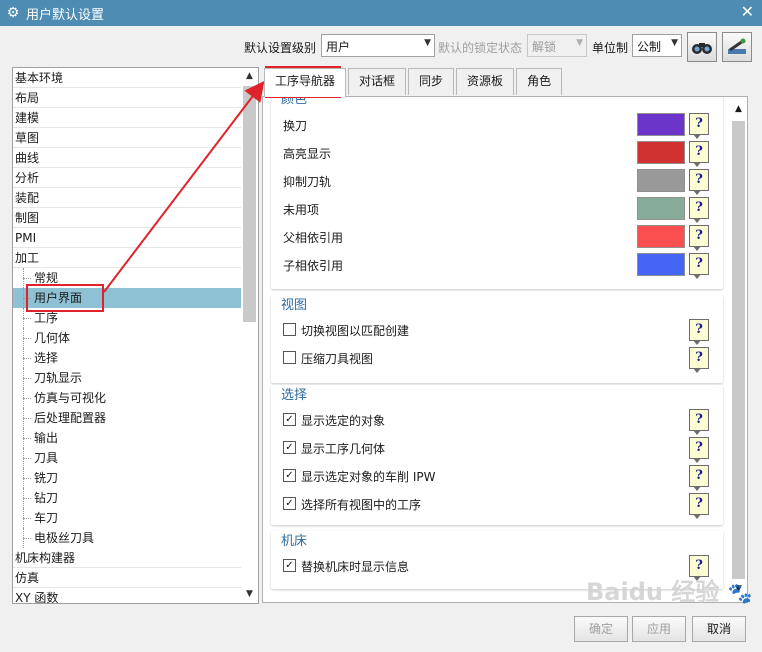  Describe the element at coordinates (305, 82) in the screenshot. I see `tab-operation-navigator: 工序导航器` at that location.